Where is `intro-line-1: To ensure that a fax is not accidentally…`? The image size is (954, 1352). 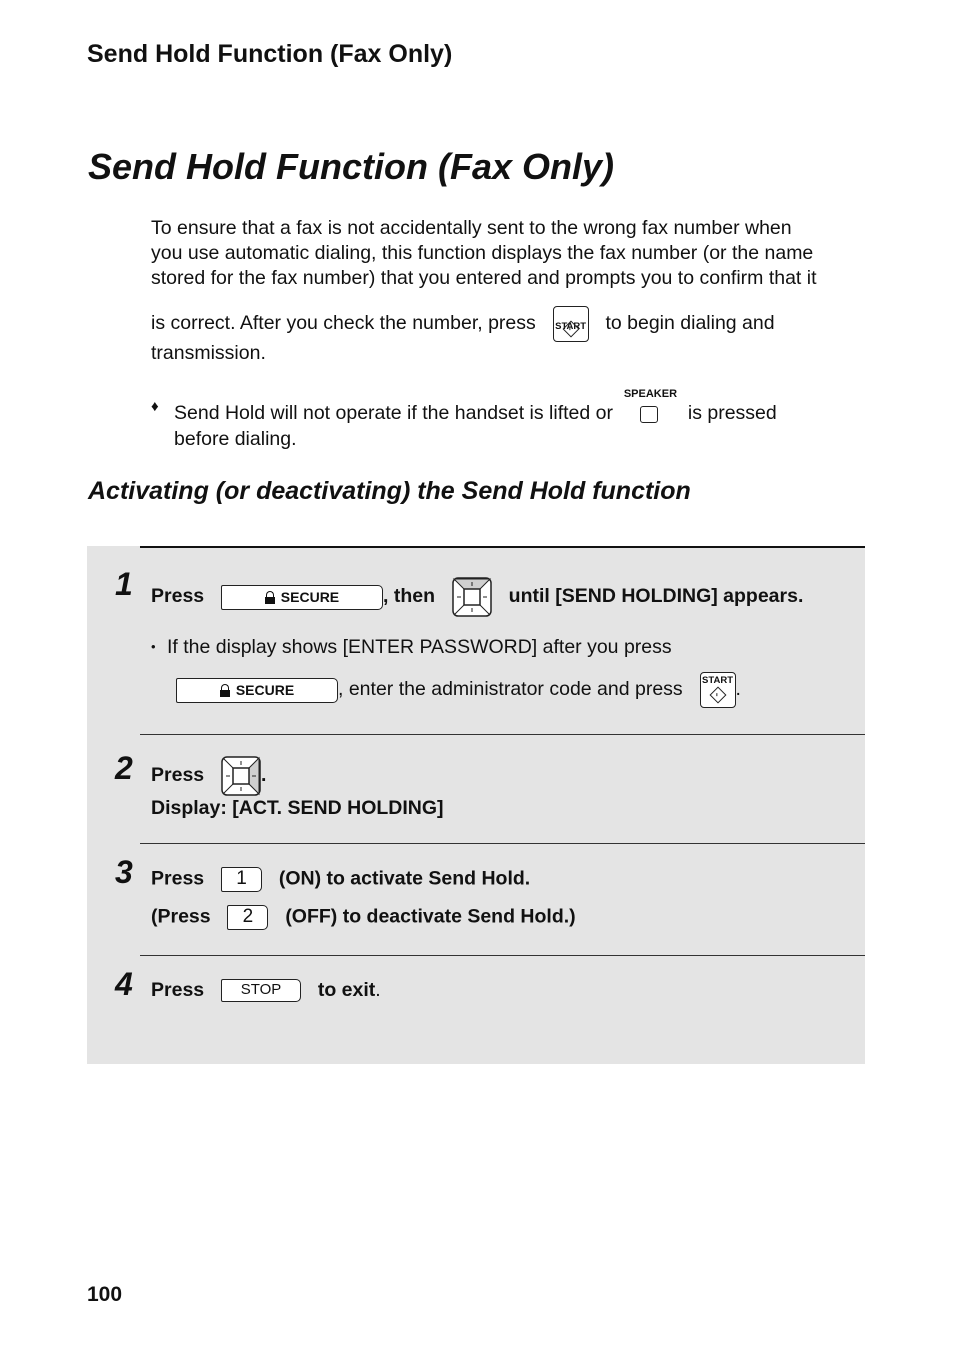 intro-line-1: To ensure that a fax is not accidentally… is located at coordinates (471, 228).